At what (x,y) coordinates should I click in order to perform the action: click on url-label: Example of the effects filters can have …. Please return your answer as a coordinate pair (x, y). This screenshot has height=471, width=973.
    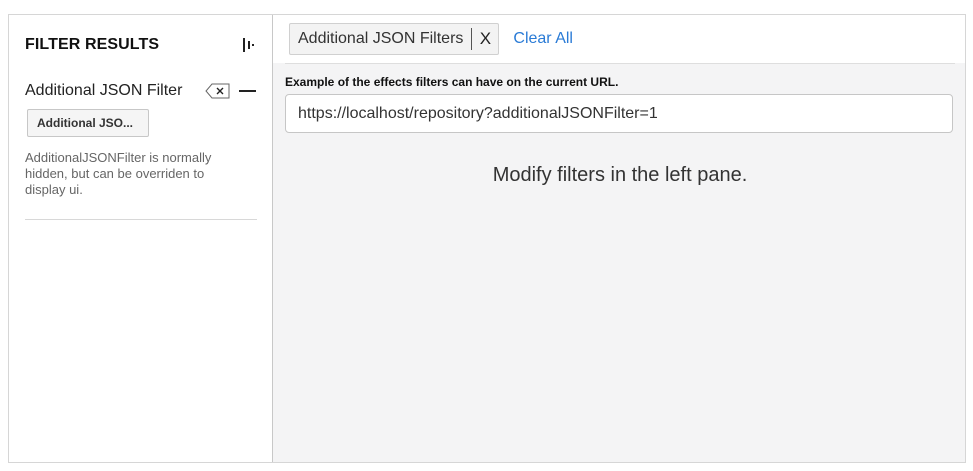
    Looking at the image, I should click on (452, 82).